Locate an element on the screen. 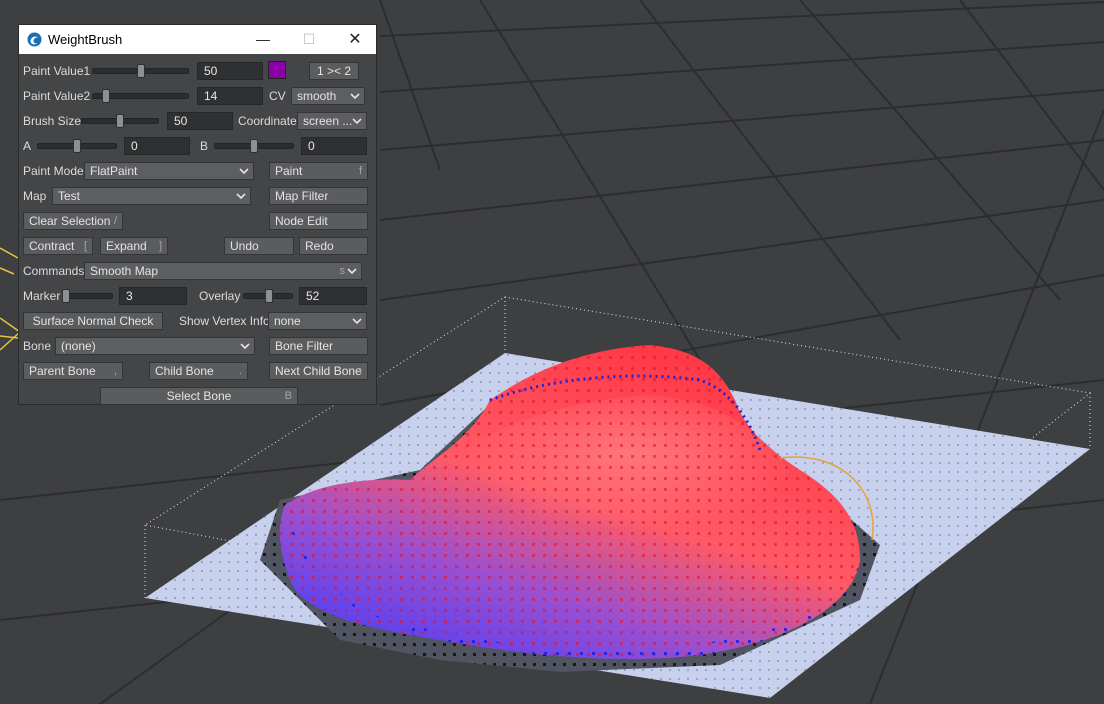 The image size is (1104, 704). select-bone-shortcut: B is located at coordinates (288, 396).